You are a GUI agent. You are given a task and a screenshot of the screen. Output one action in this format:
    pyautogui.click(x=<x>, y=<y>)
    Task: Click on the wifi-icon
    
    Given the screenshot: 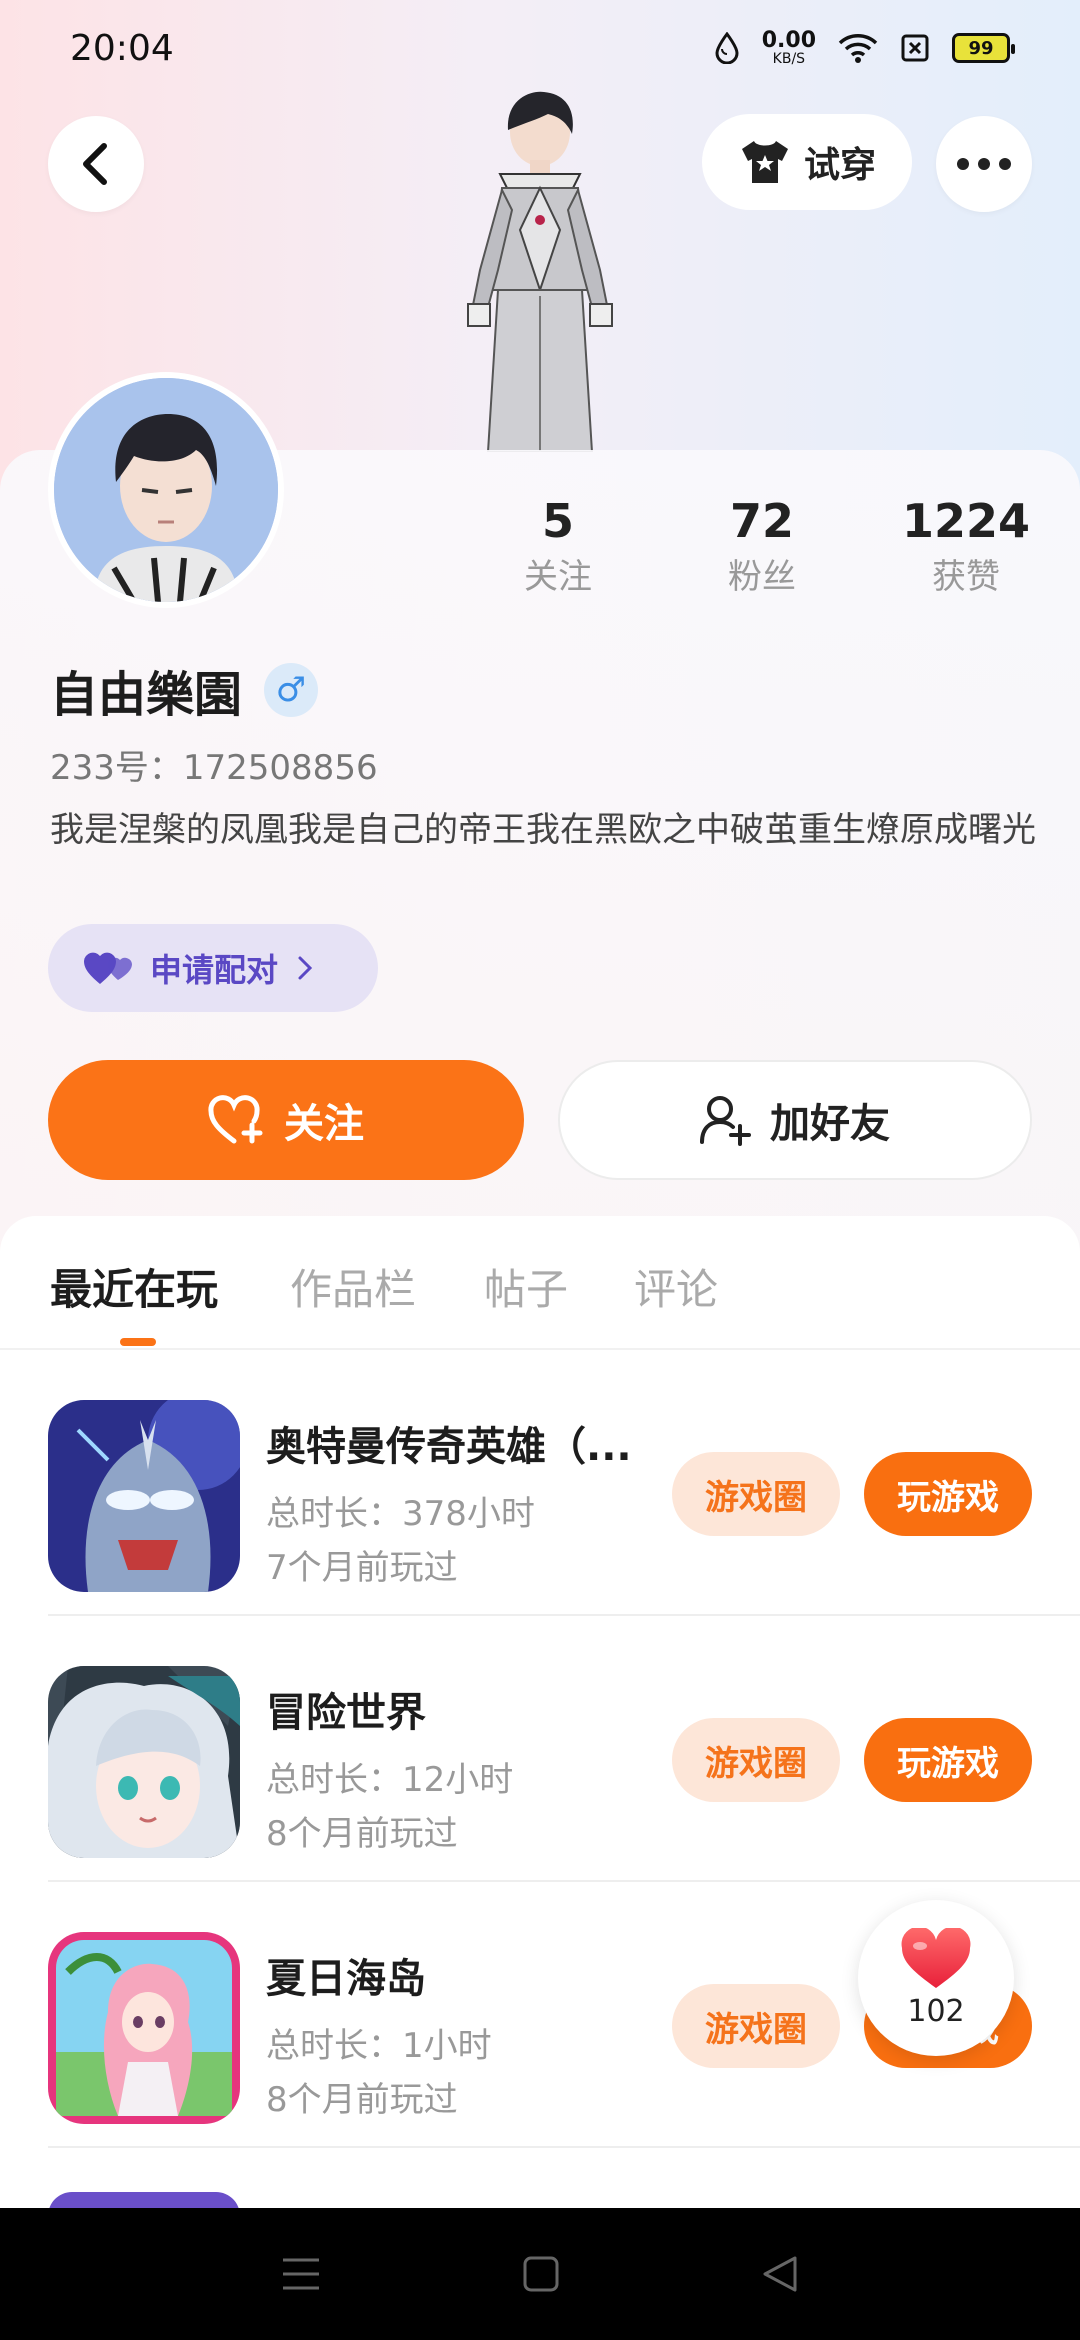 What is the action you would take?
    pyautogui.click(x=858, y=48)
    